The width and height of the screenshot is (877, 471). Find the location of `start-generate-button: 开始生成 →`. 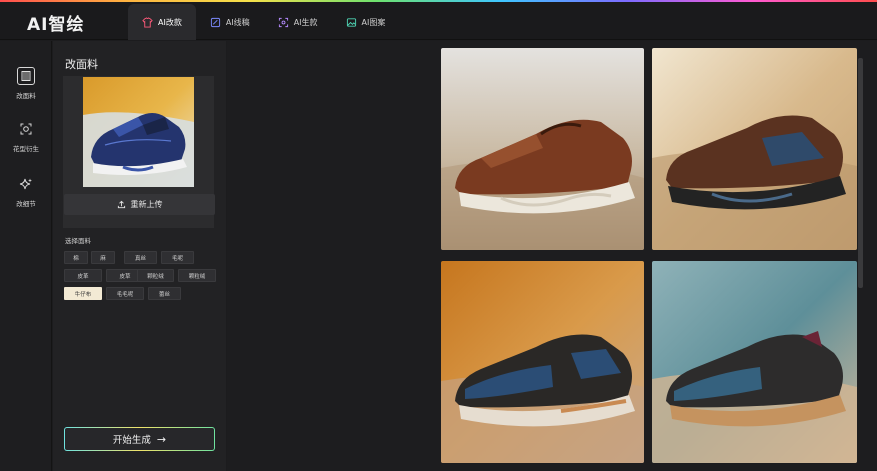

start-generate-button: 开始生成 → is located at coordinates (139, 439).